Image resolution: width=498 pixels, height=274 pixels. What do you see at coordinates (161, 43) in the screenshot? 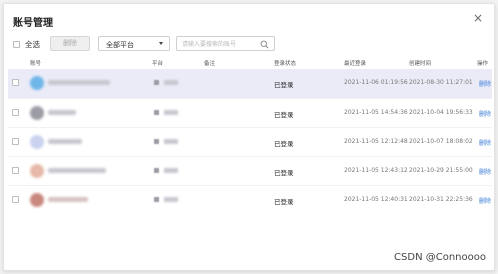
I see `caret-down-icon` at bounding box center [161, 43].